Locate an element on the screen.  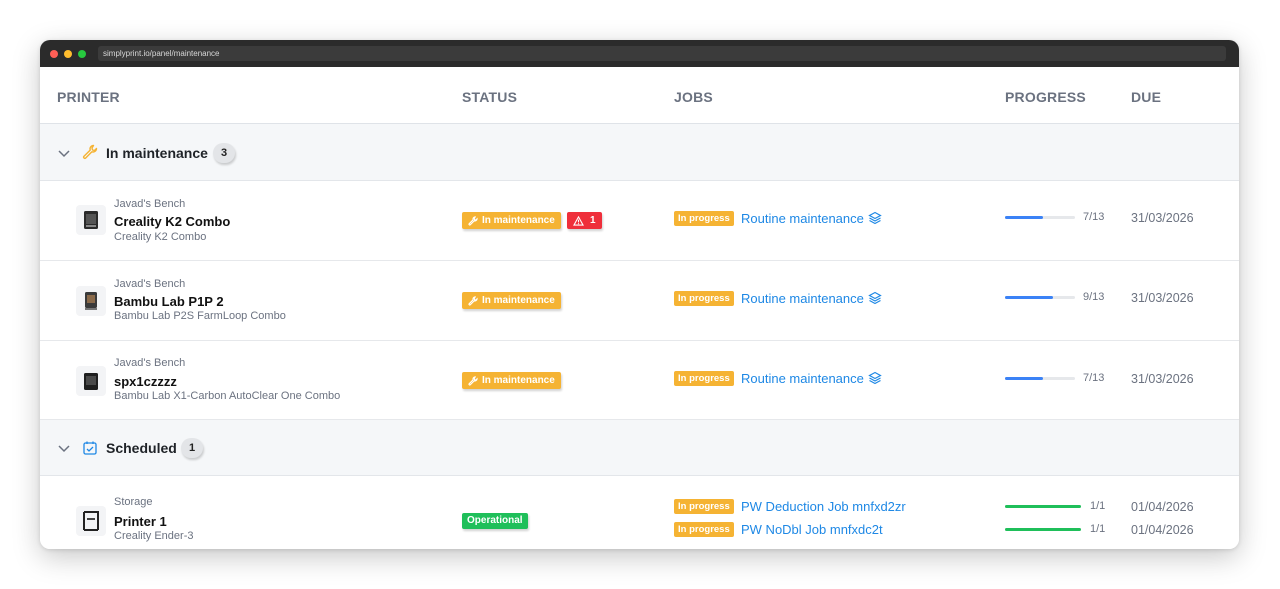
printer-name-link: Bambu Lab P1P 2 is located at coordinates (169, 301).